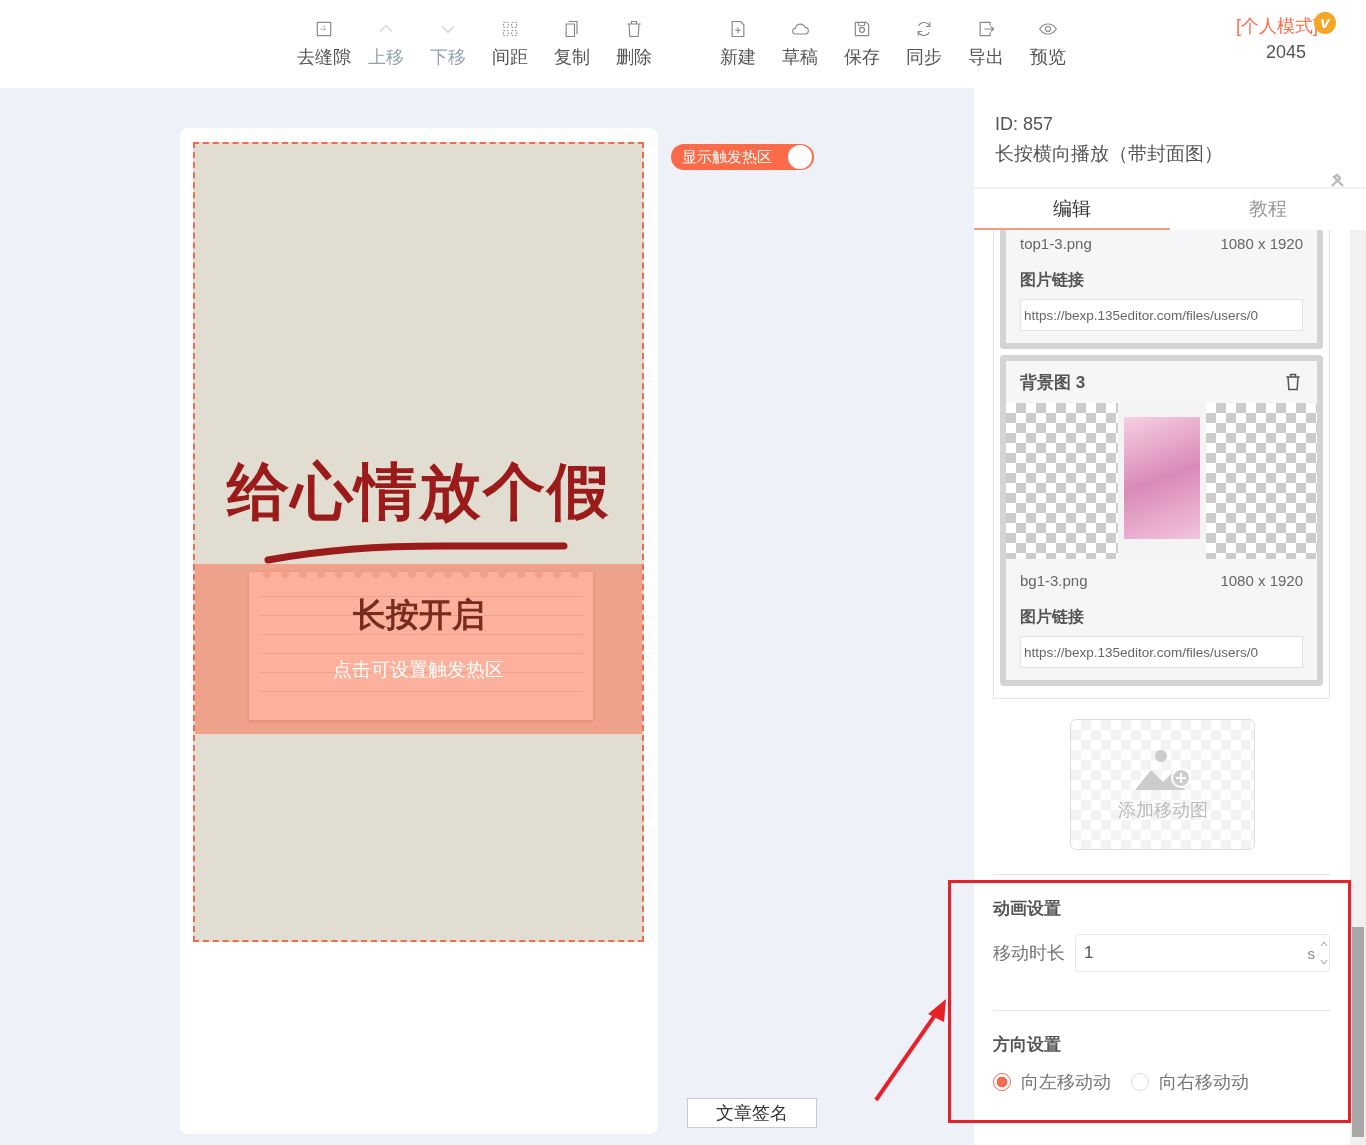 The width and height of the screenshot is (1366, 1145). Describe the element at coordinates (1358, 687) in the screenshot. I see `scrollbar` at that location.